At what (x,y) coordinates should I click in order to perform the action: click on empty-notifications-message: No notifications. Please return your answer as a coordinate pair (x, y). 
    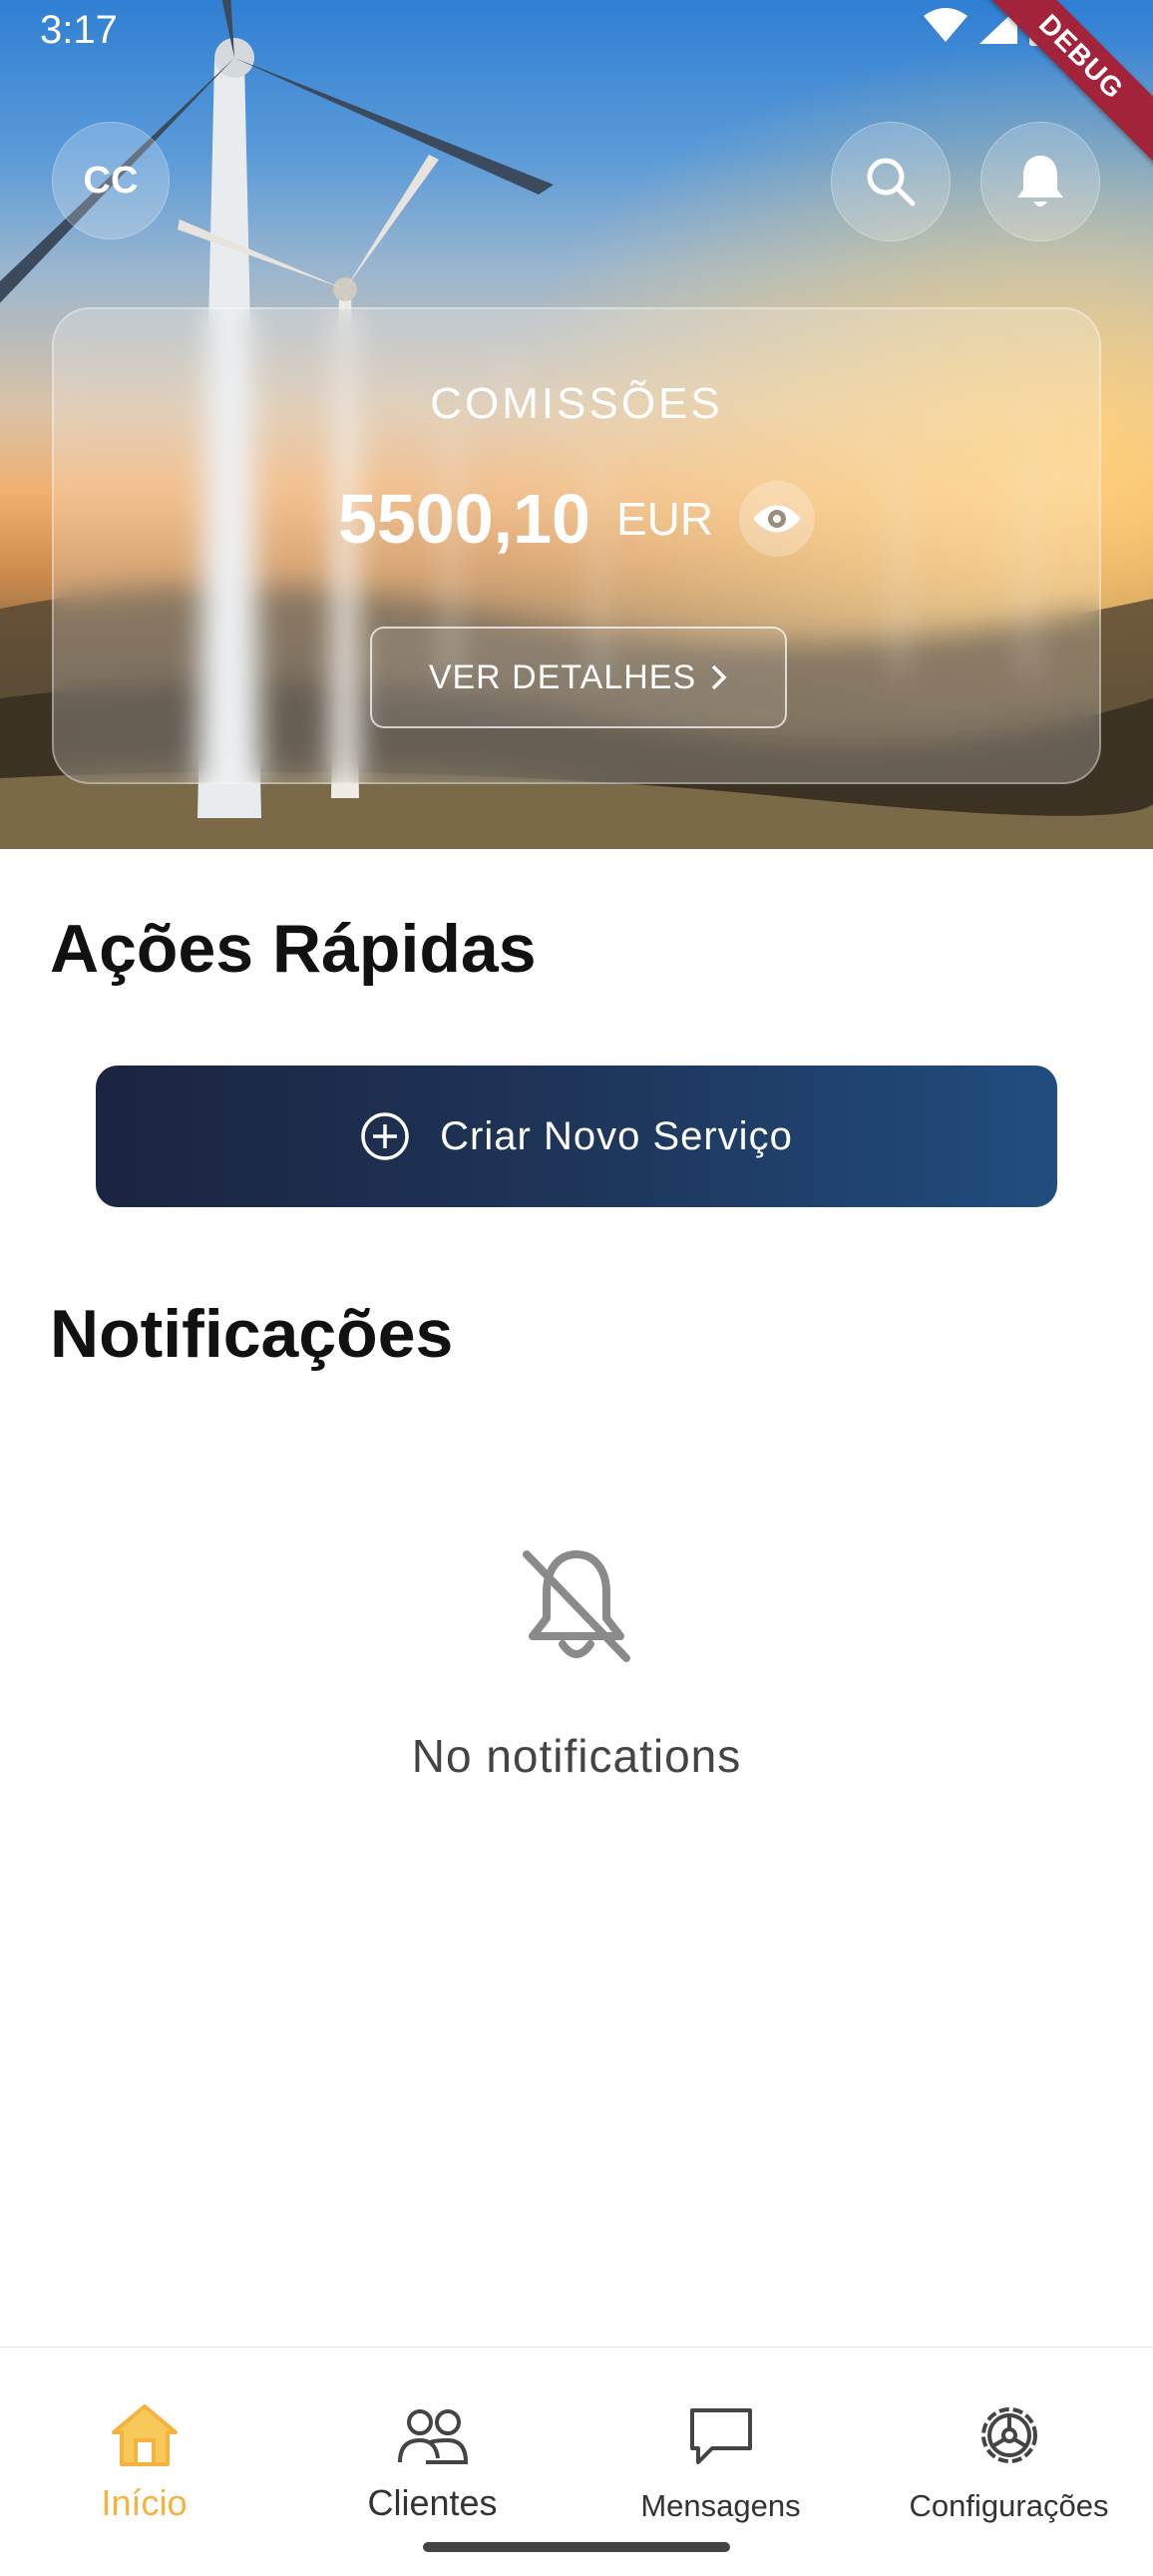
    Looking at the image, I should click on (576, 1756).